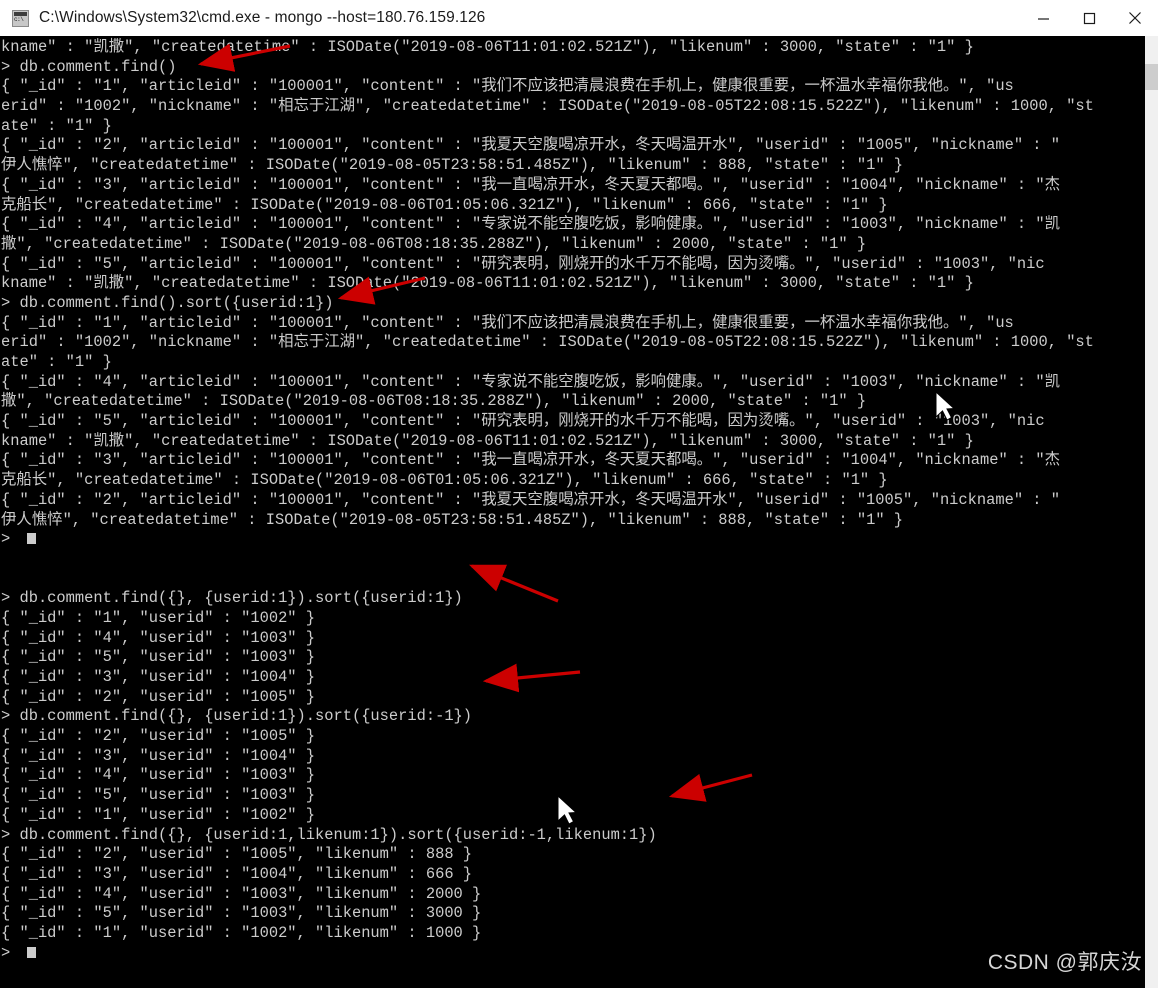 The width and height of the screenshot is (1158, 988). I want to click on terminal-line: > db.comment.find().sort({userid:1}), so click(167, 302).